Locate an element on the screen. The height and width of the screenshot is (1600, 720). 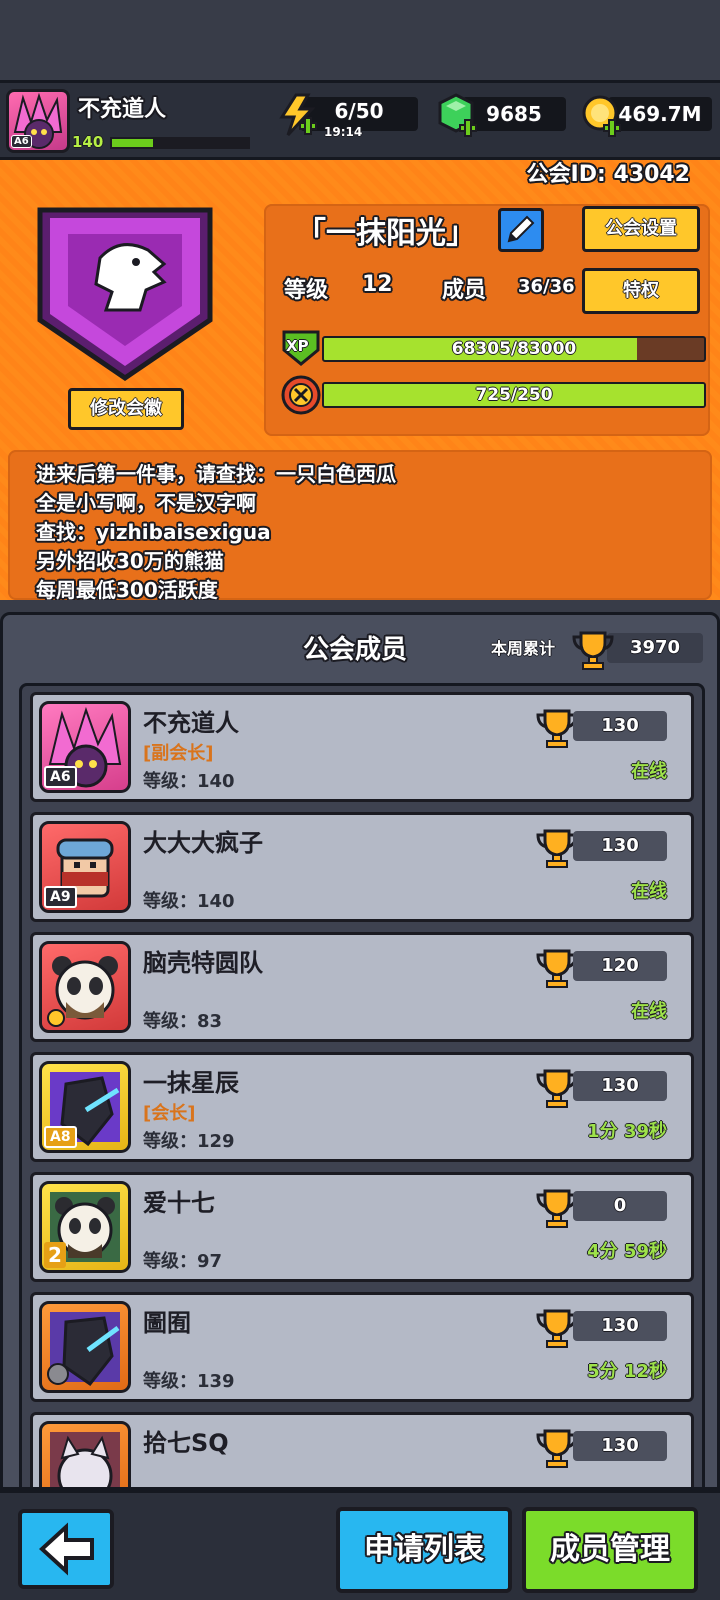
guild-level-label: 等级 is located at coordinates (306, 290).